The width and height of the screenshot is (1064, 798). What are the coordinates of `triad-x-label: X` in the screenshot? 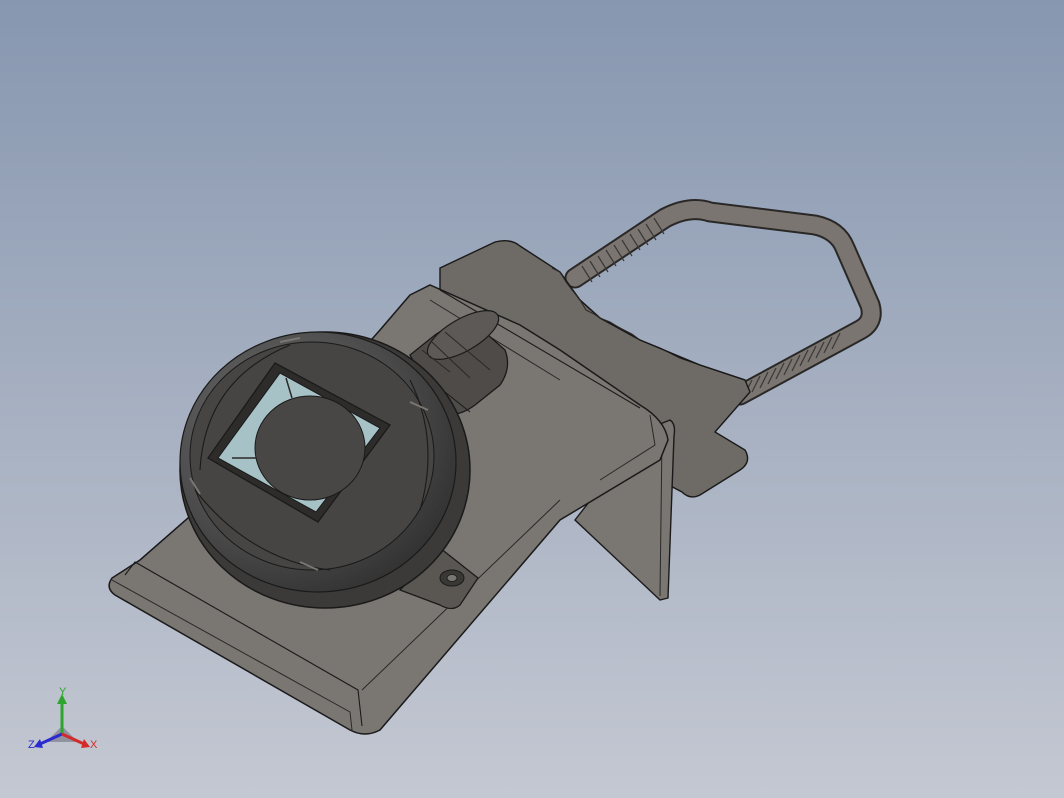 It's located at (94, 745).